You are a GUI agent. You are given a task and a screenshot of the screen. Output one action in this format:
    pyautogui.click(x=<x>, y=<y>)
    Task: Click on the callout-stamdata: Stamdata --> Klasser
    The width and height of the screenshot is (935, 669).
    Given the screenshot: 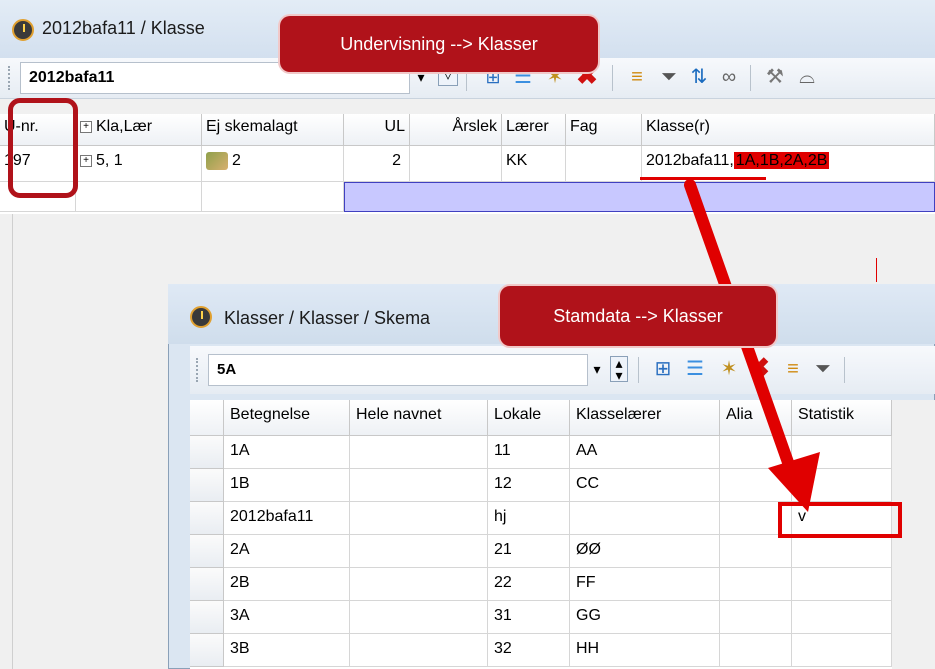 What is the action you would take?
    pyautogui.click(x=638, y=316)
    